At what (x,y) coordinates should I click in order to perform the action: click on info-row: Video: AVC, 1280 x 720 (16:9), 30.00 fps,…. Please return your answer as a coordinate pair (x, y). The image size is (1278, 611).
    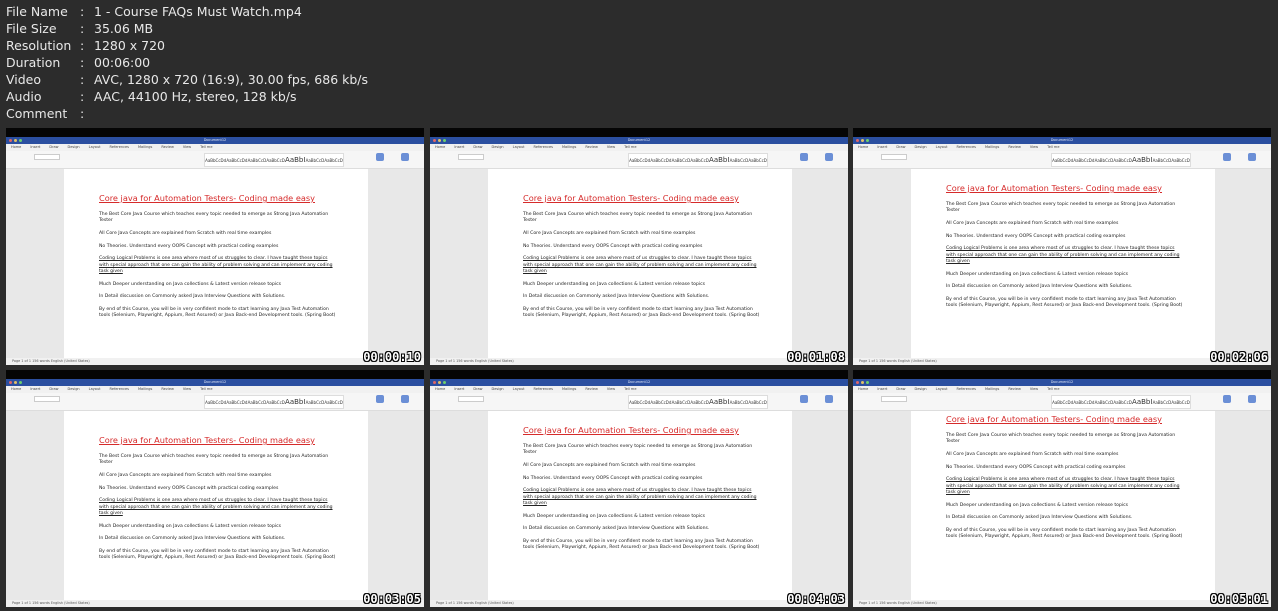
    Looking at the image, I should click on (187, 79).